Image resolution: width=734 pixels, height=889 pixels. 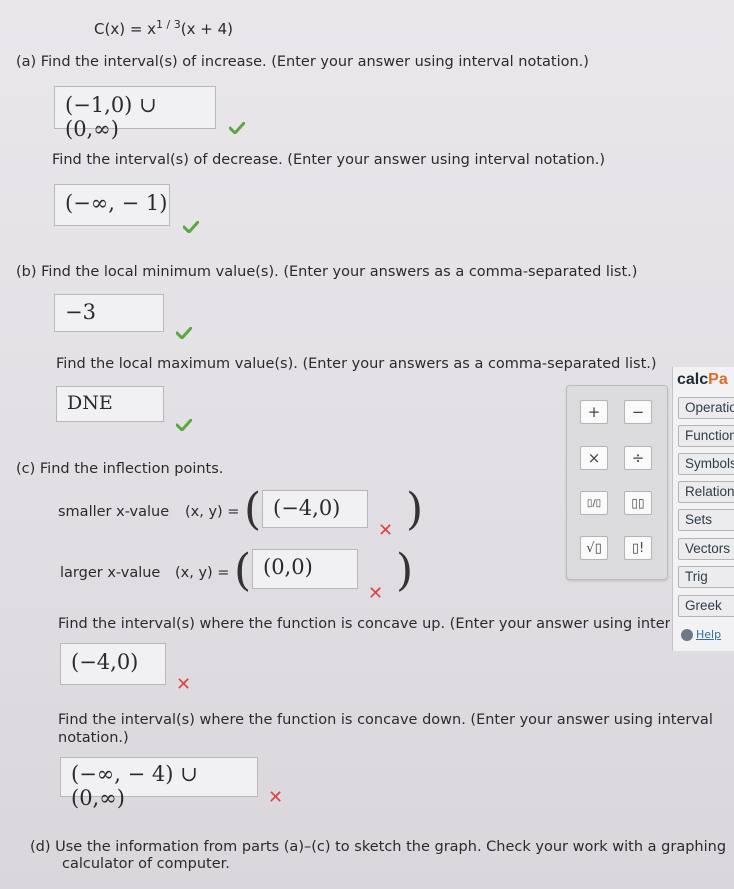 What do you see at coordinates (90, 403) in the screenshot?
I see `local-max-answer-value: DNE` at bounding box center [90, 403].